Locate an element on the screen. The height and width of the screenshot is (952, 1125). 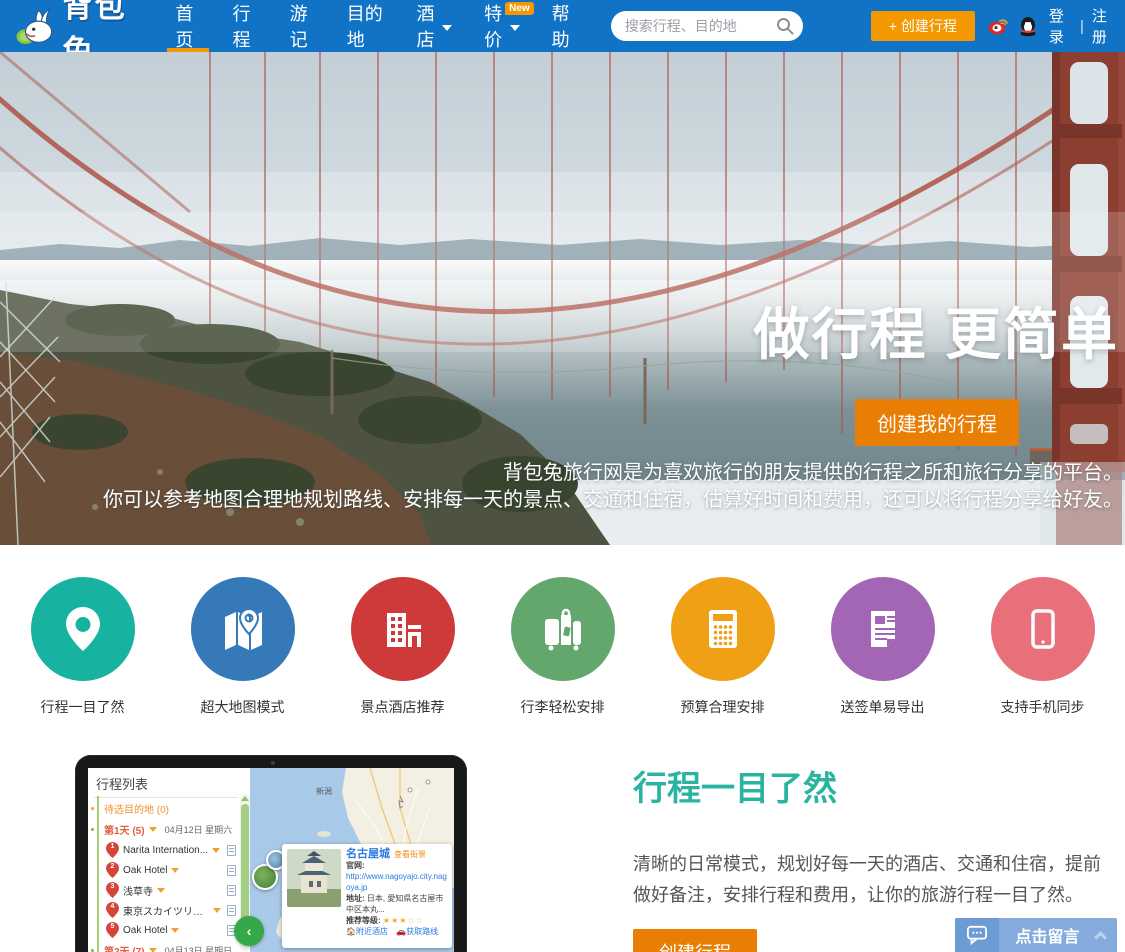
feature-visa-export: 送签单易导出 is located at coordinates (882, 659).